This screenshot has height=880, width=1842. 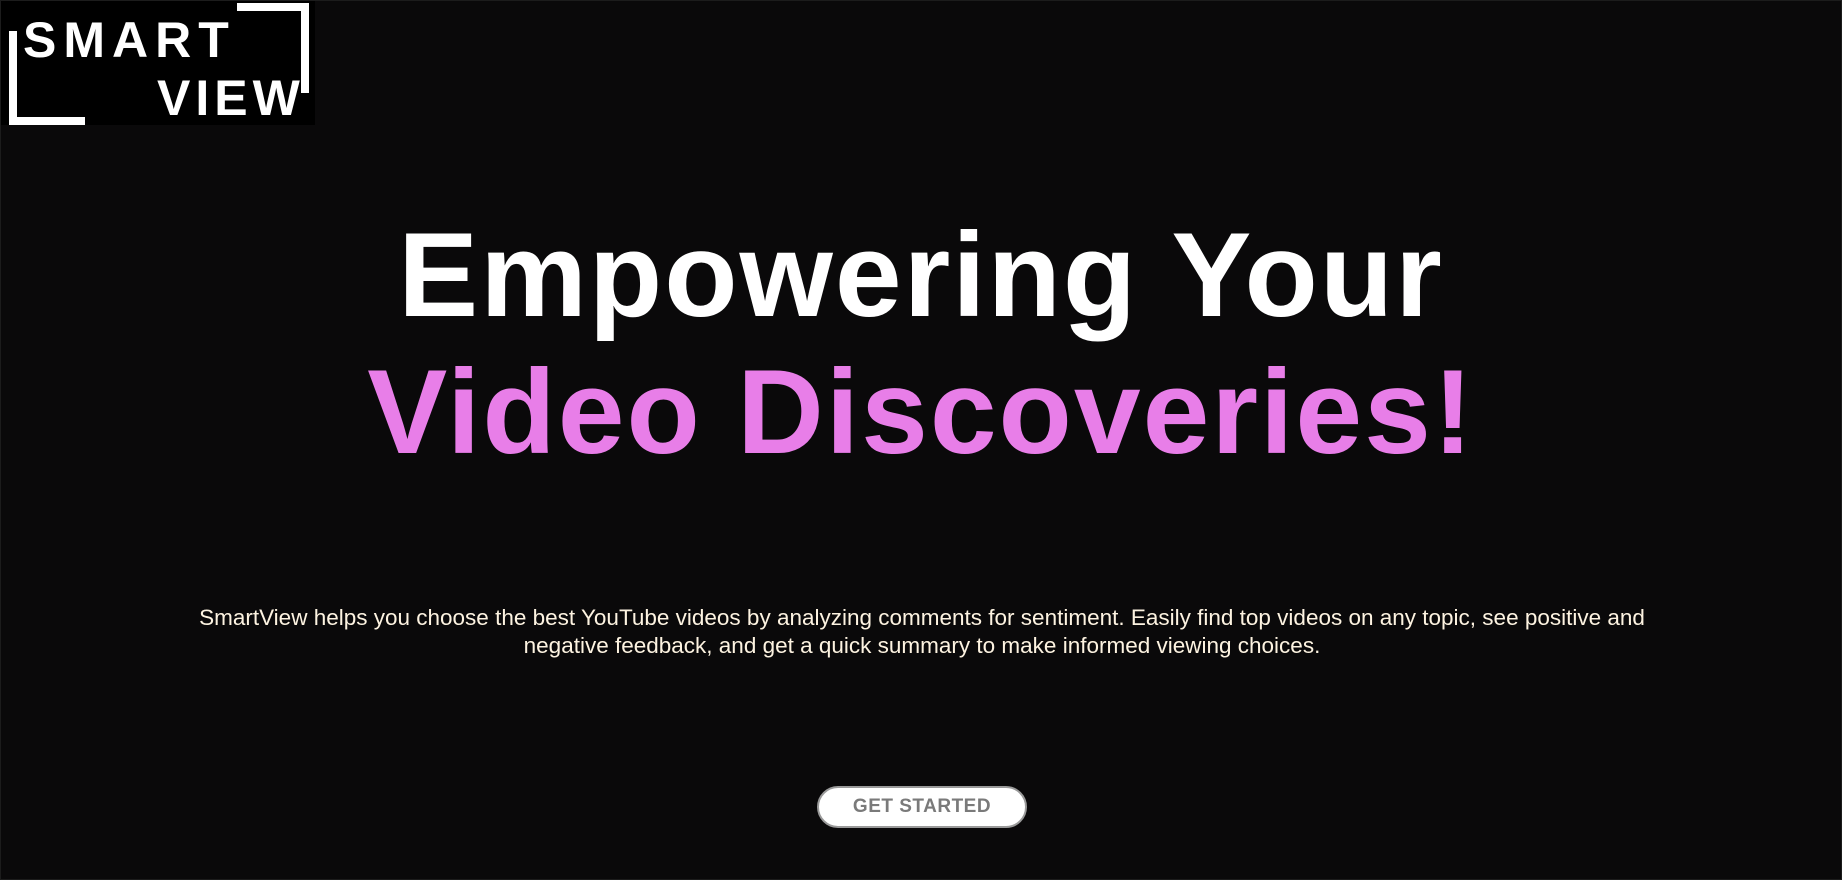 I want to click on get-started-button: GET STARTED, so click(x=922, y=807).